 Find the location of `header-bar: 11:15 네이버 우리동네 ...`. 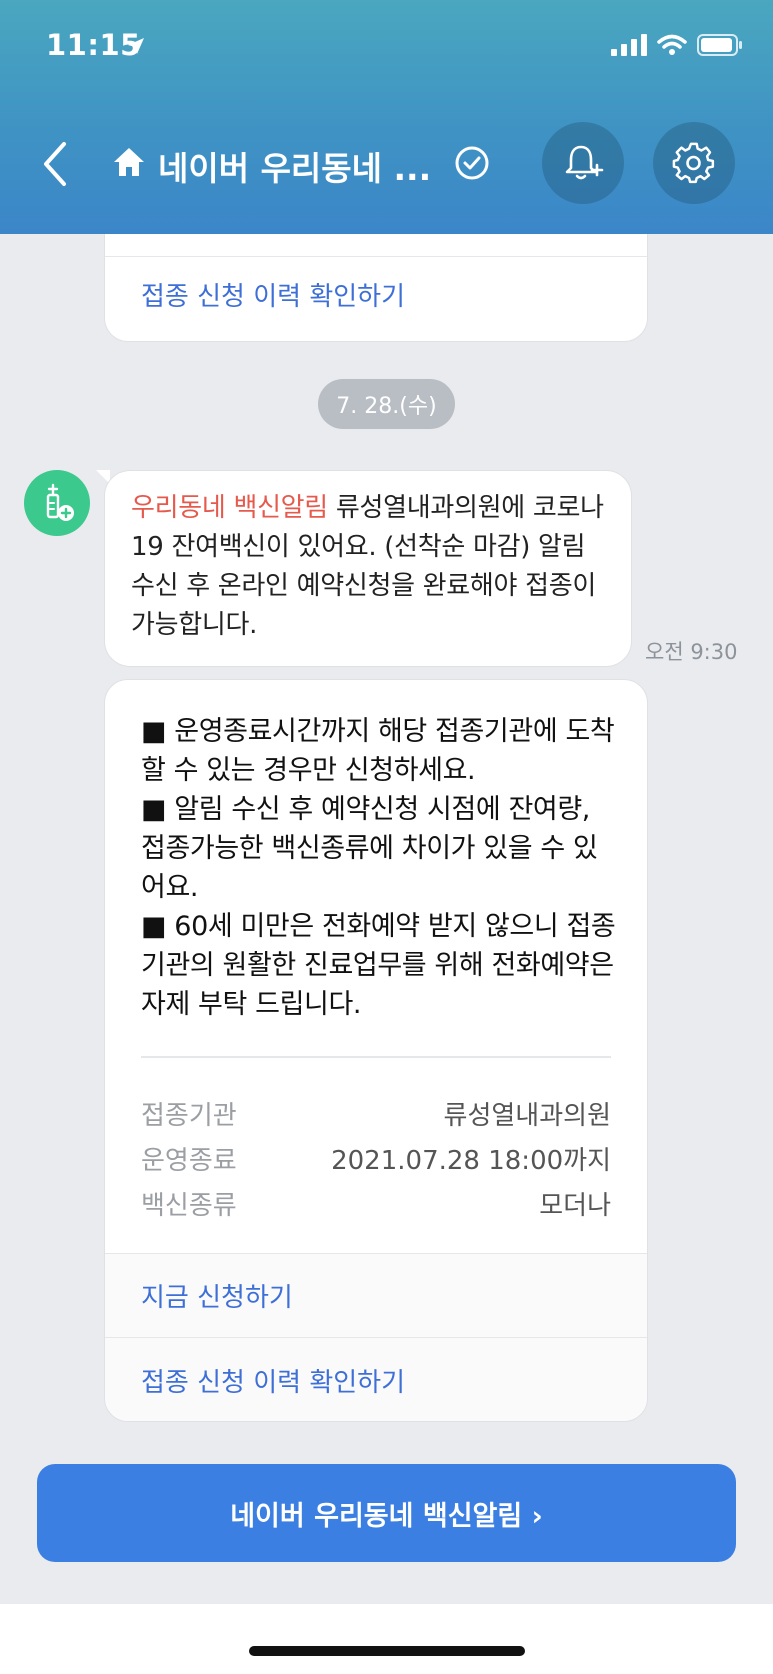

header-bar: 11:15 네이버 우리동네 ... is located at coordinates (386, 117).